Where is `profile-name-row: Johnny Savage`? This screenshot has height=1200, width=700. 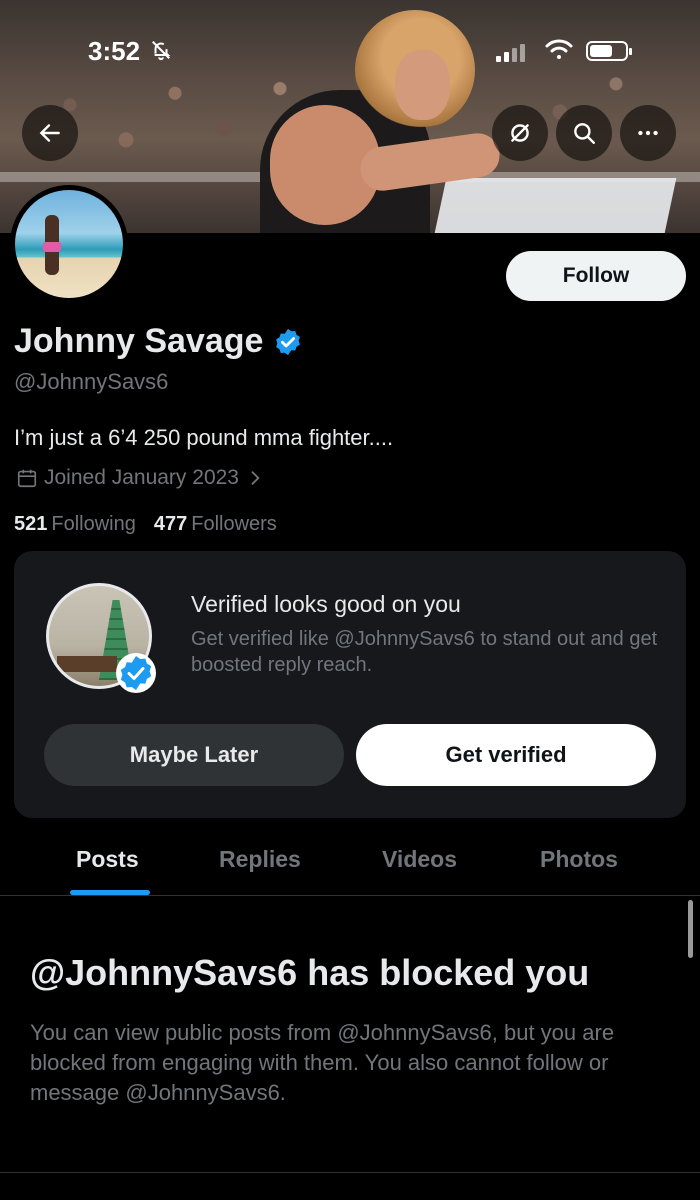 profile-name-row: Johnny Savage is located at coordinates (158, 341).